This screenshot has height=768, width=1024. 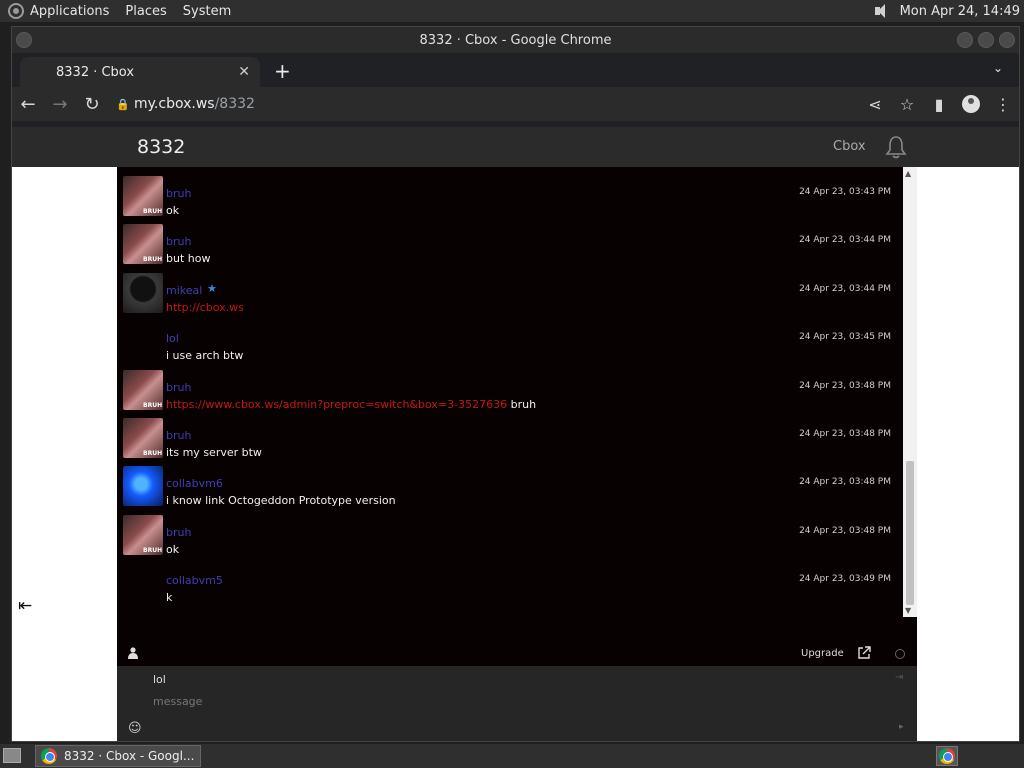 What do you see at coordinates (509, 343) in the screenshot?
I see `chat-message: lol i use arch btw 24 Apr 23, 03:45 PM` at bounding box center [509, 343].